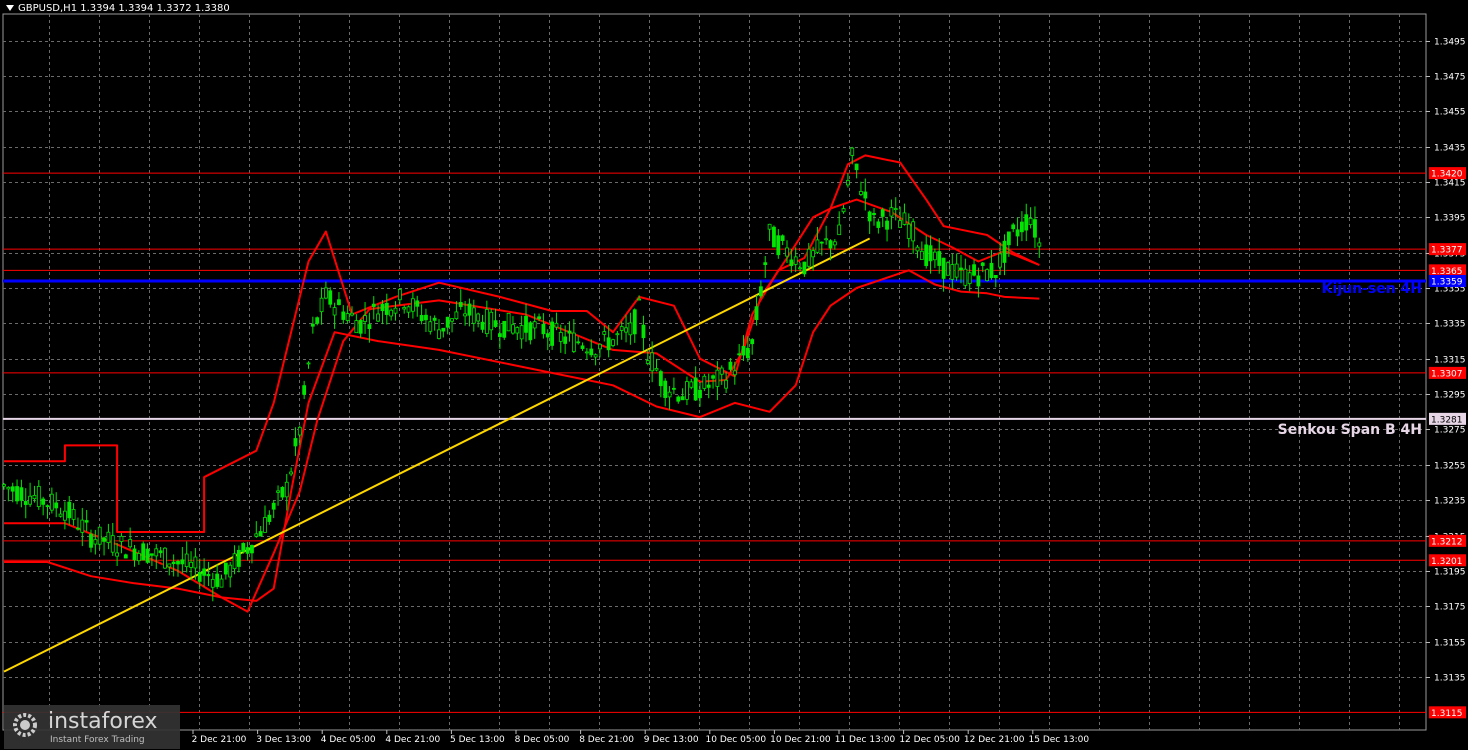 The height and width of the screenshot is (750, 1468). I want to click on instaforex-watermark: instaforex Instant Forex Trading, so click(92, 727).